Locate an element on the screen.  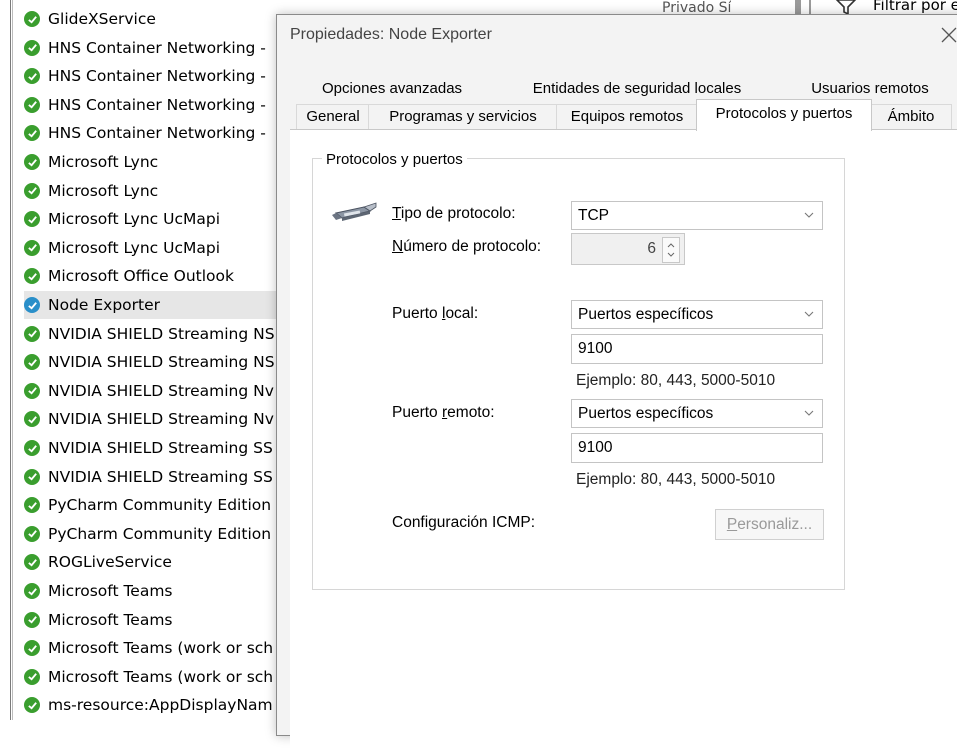
local-port-value: 9100 is located at coordinates (595, 348).